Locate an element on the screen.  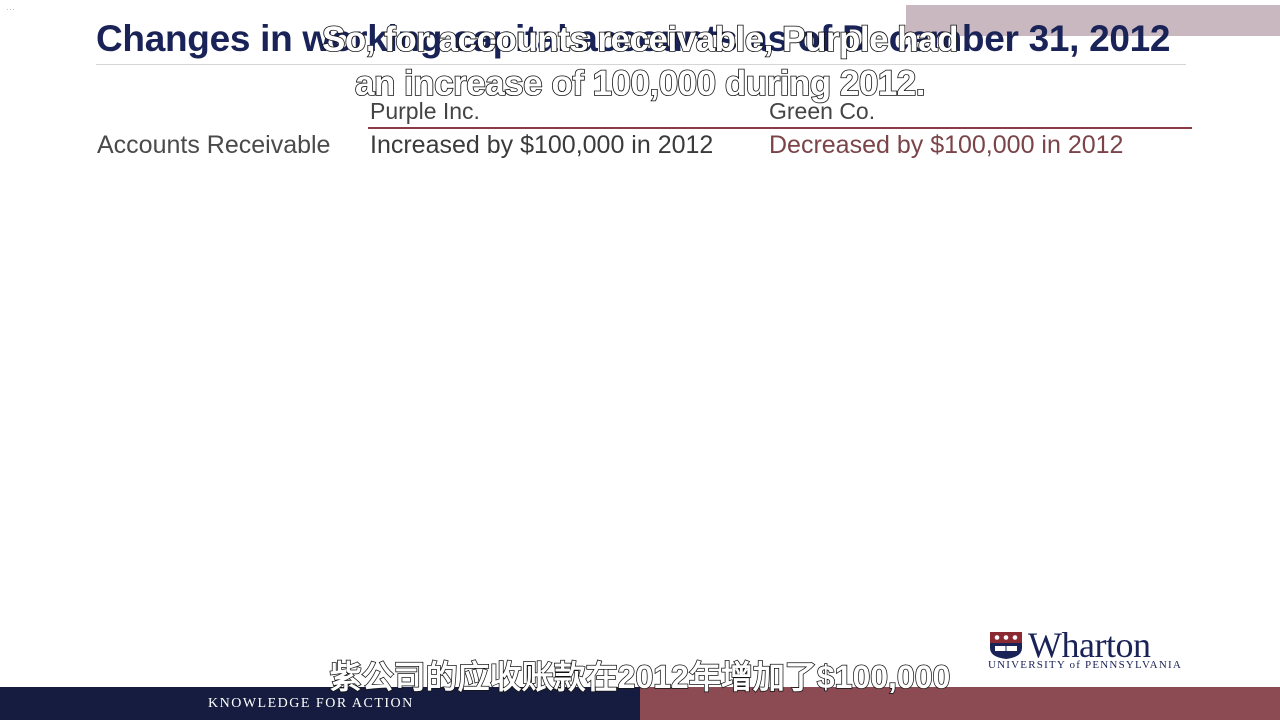
penn-shield-icon is located at coordinates (1006, 645).